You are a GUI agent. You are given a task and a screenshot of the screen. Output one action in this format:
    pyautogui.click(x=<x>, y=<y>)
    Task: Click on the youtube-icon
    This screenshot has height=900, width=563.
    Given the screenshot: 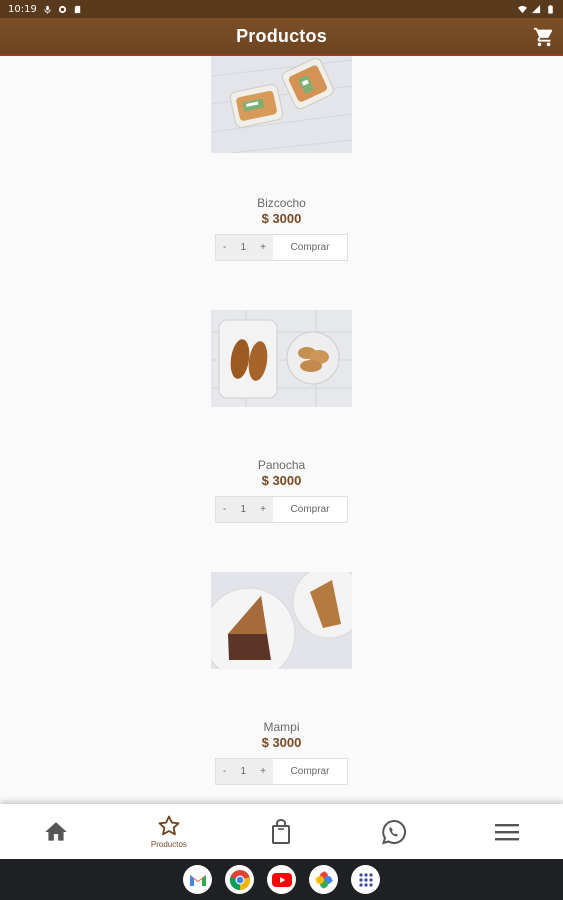 What is the action you would take?
    pyautogui.click(x=281, y=879)
    